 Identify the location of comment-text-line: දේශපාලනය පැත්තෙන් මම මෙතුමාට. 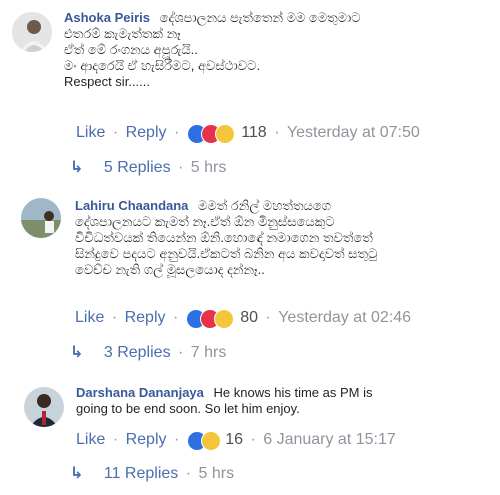
(260, 17).